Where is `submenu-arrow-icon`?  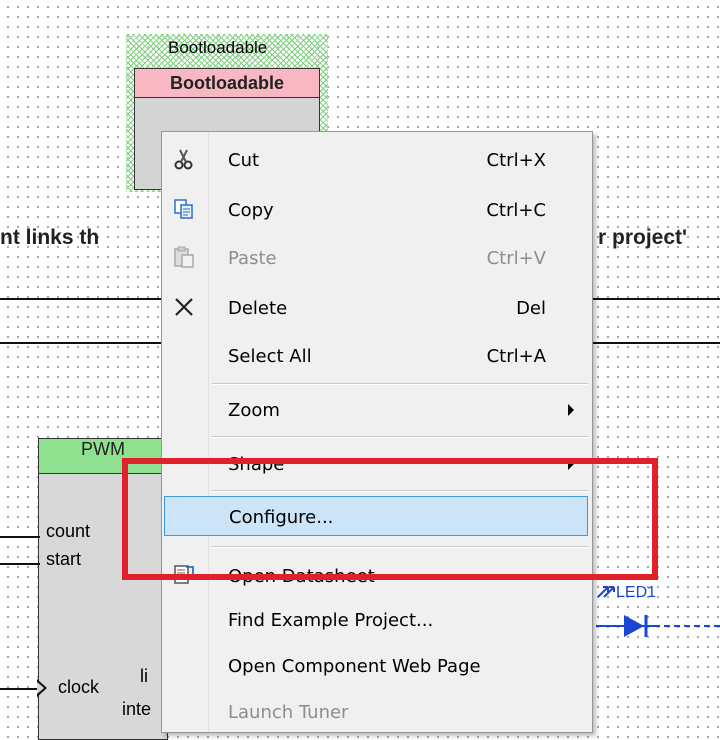 submenu-arrow-icon is located at coordinates (571, 410).